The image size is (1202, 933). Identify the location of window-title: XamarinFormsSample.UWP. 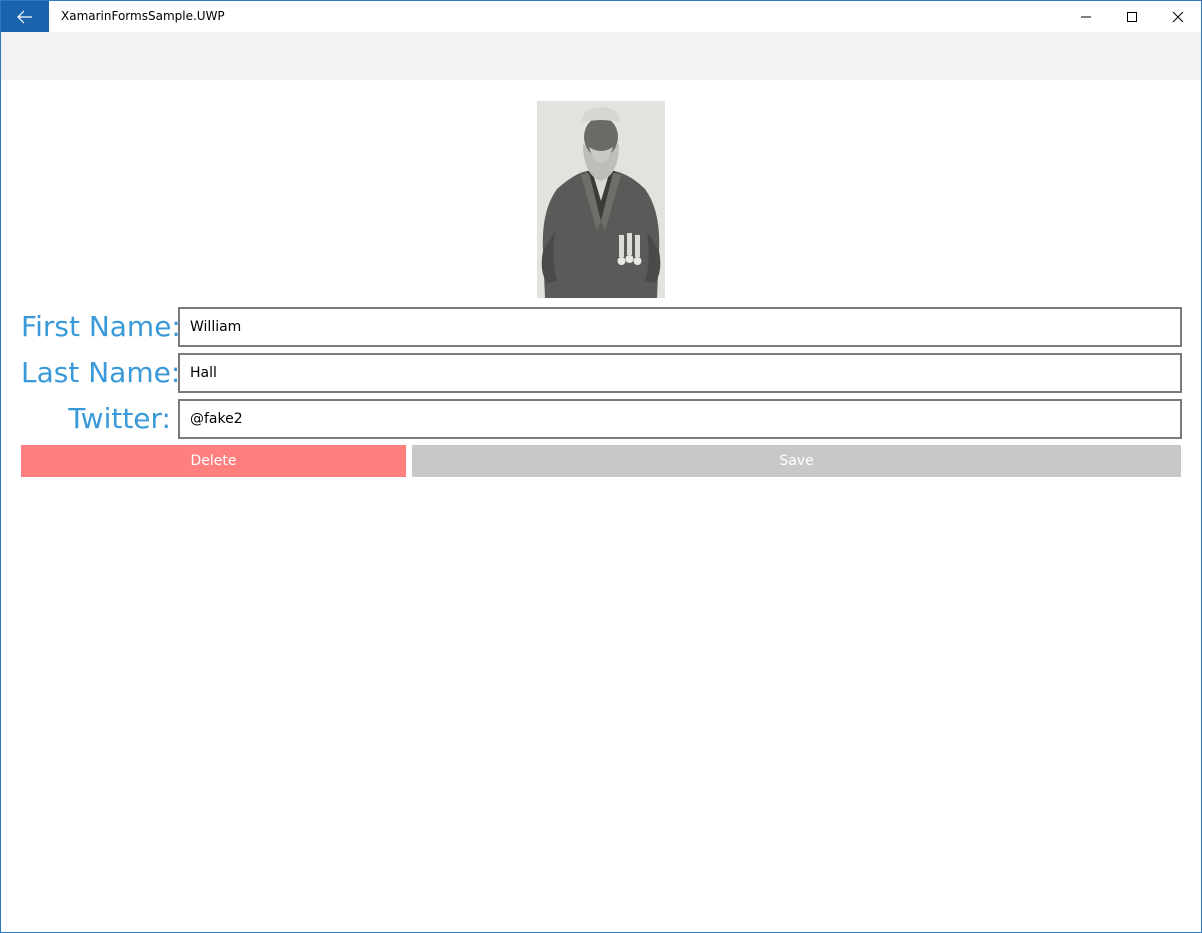
(143, 16).